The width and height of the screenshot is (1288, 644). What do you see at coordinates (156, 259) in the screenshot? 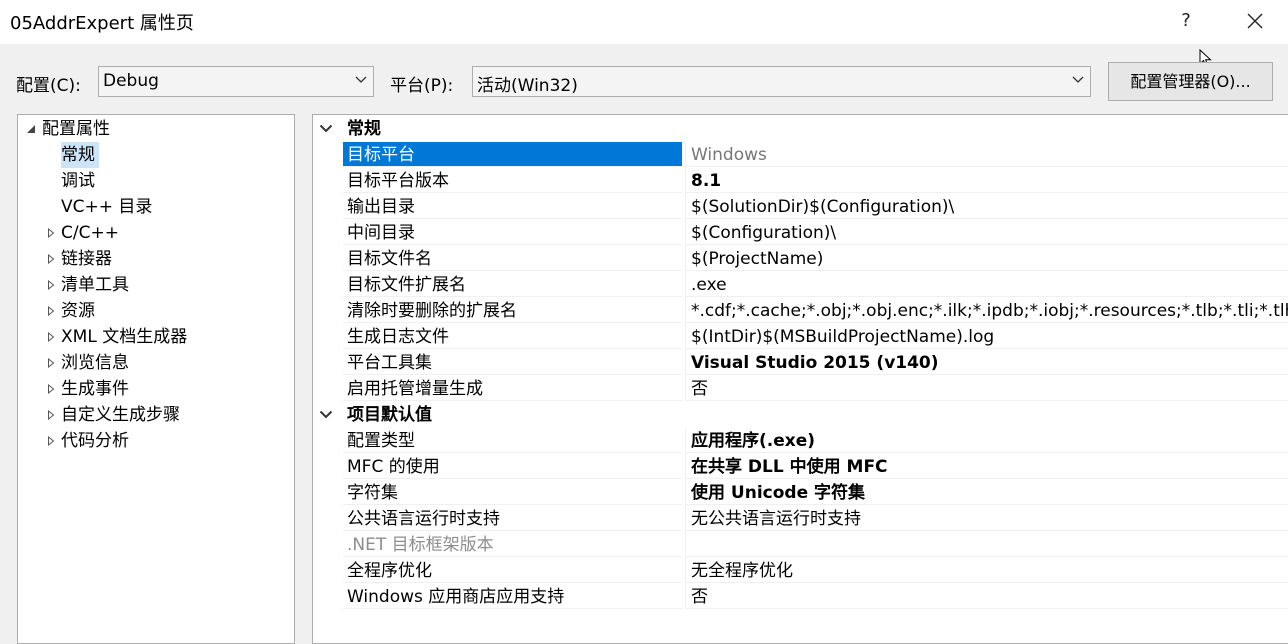
I see `tree-item: 链接器` at bounding box center [156, 259].